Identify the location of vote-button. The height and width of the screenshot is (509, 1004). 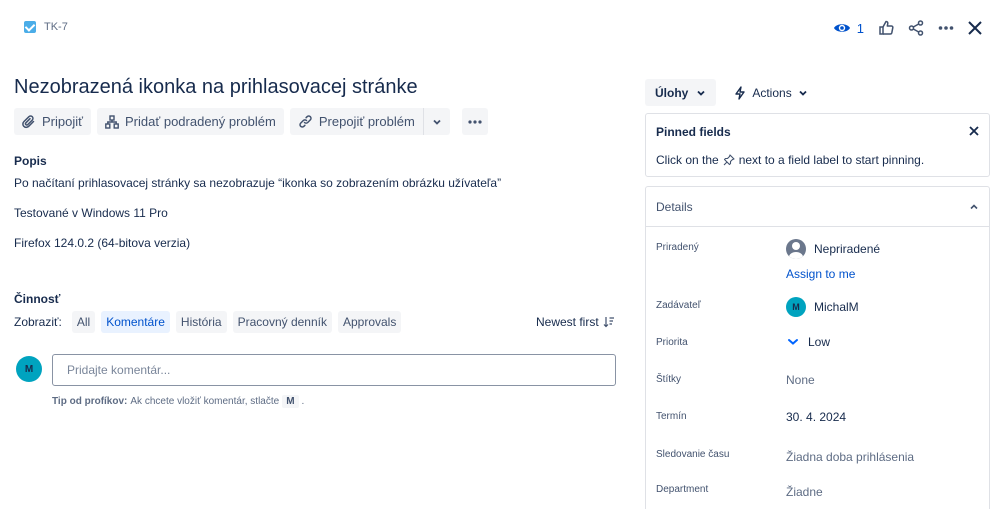
(886, 28).